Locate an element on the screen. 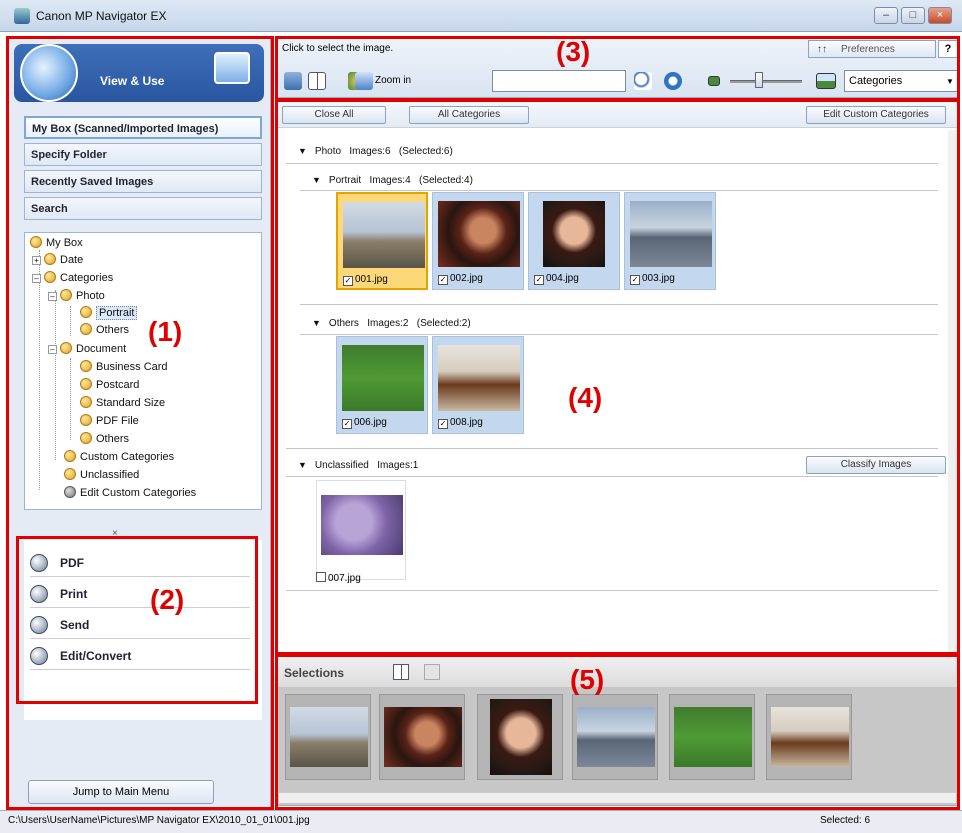  pane-splitter: × is located at coordinates (115, 533).